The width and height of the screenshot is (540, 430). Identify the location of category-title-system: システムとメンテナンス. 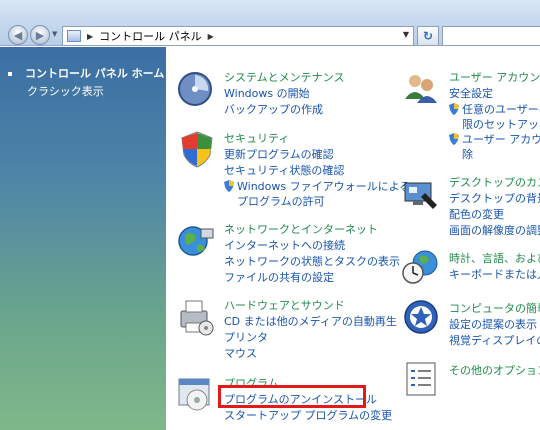
(284, 77).